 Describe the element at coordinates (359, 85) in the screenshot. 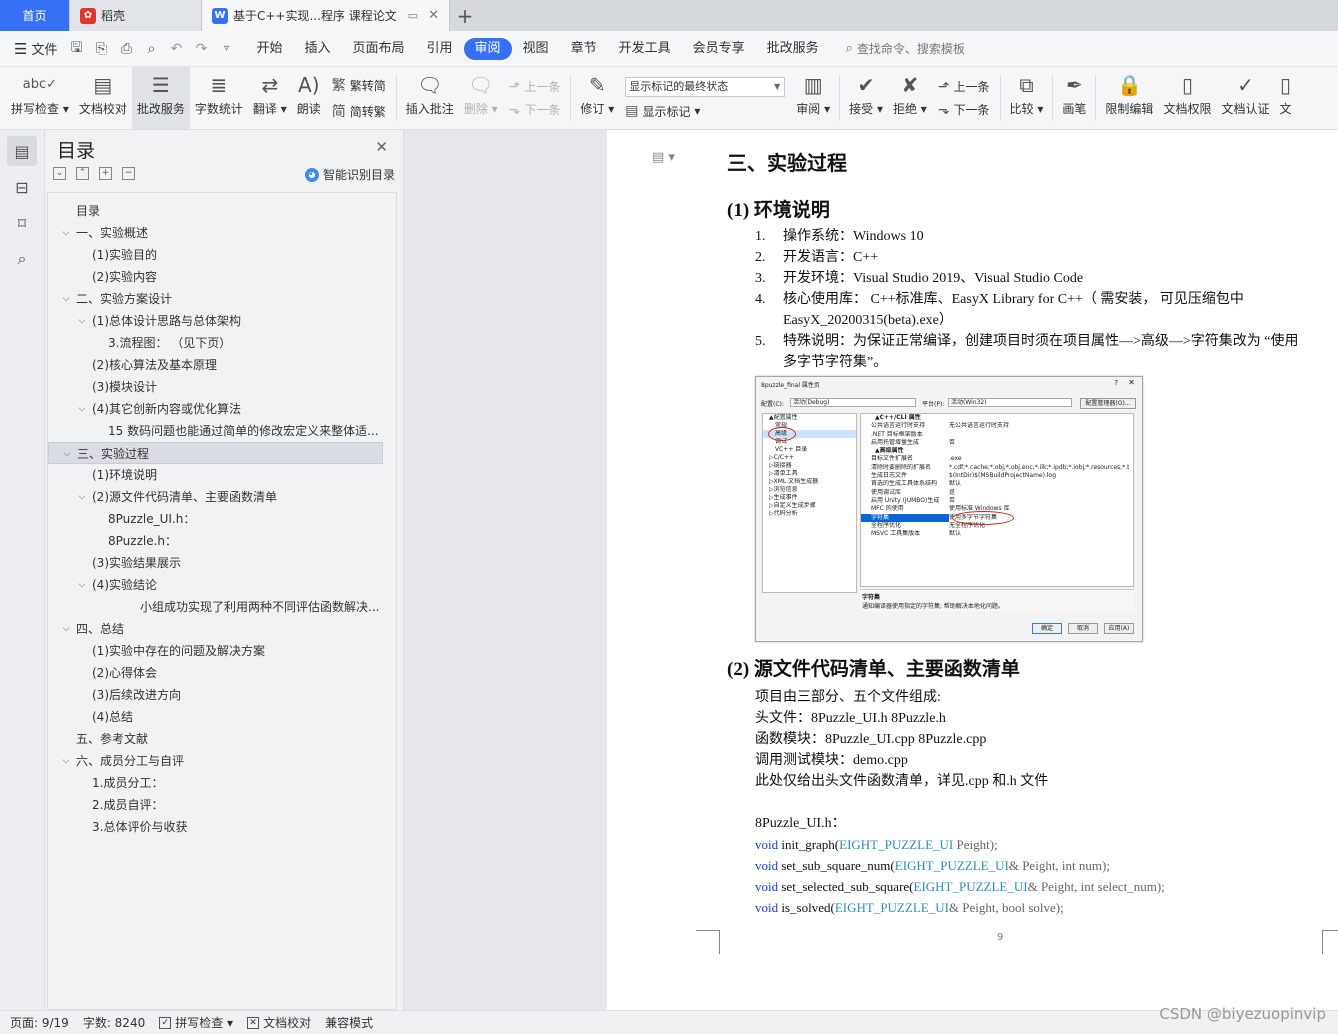

I see `trad-to-simp-button: 繁繁转简` at that location.